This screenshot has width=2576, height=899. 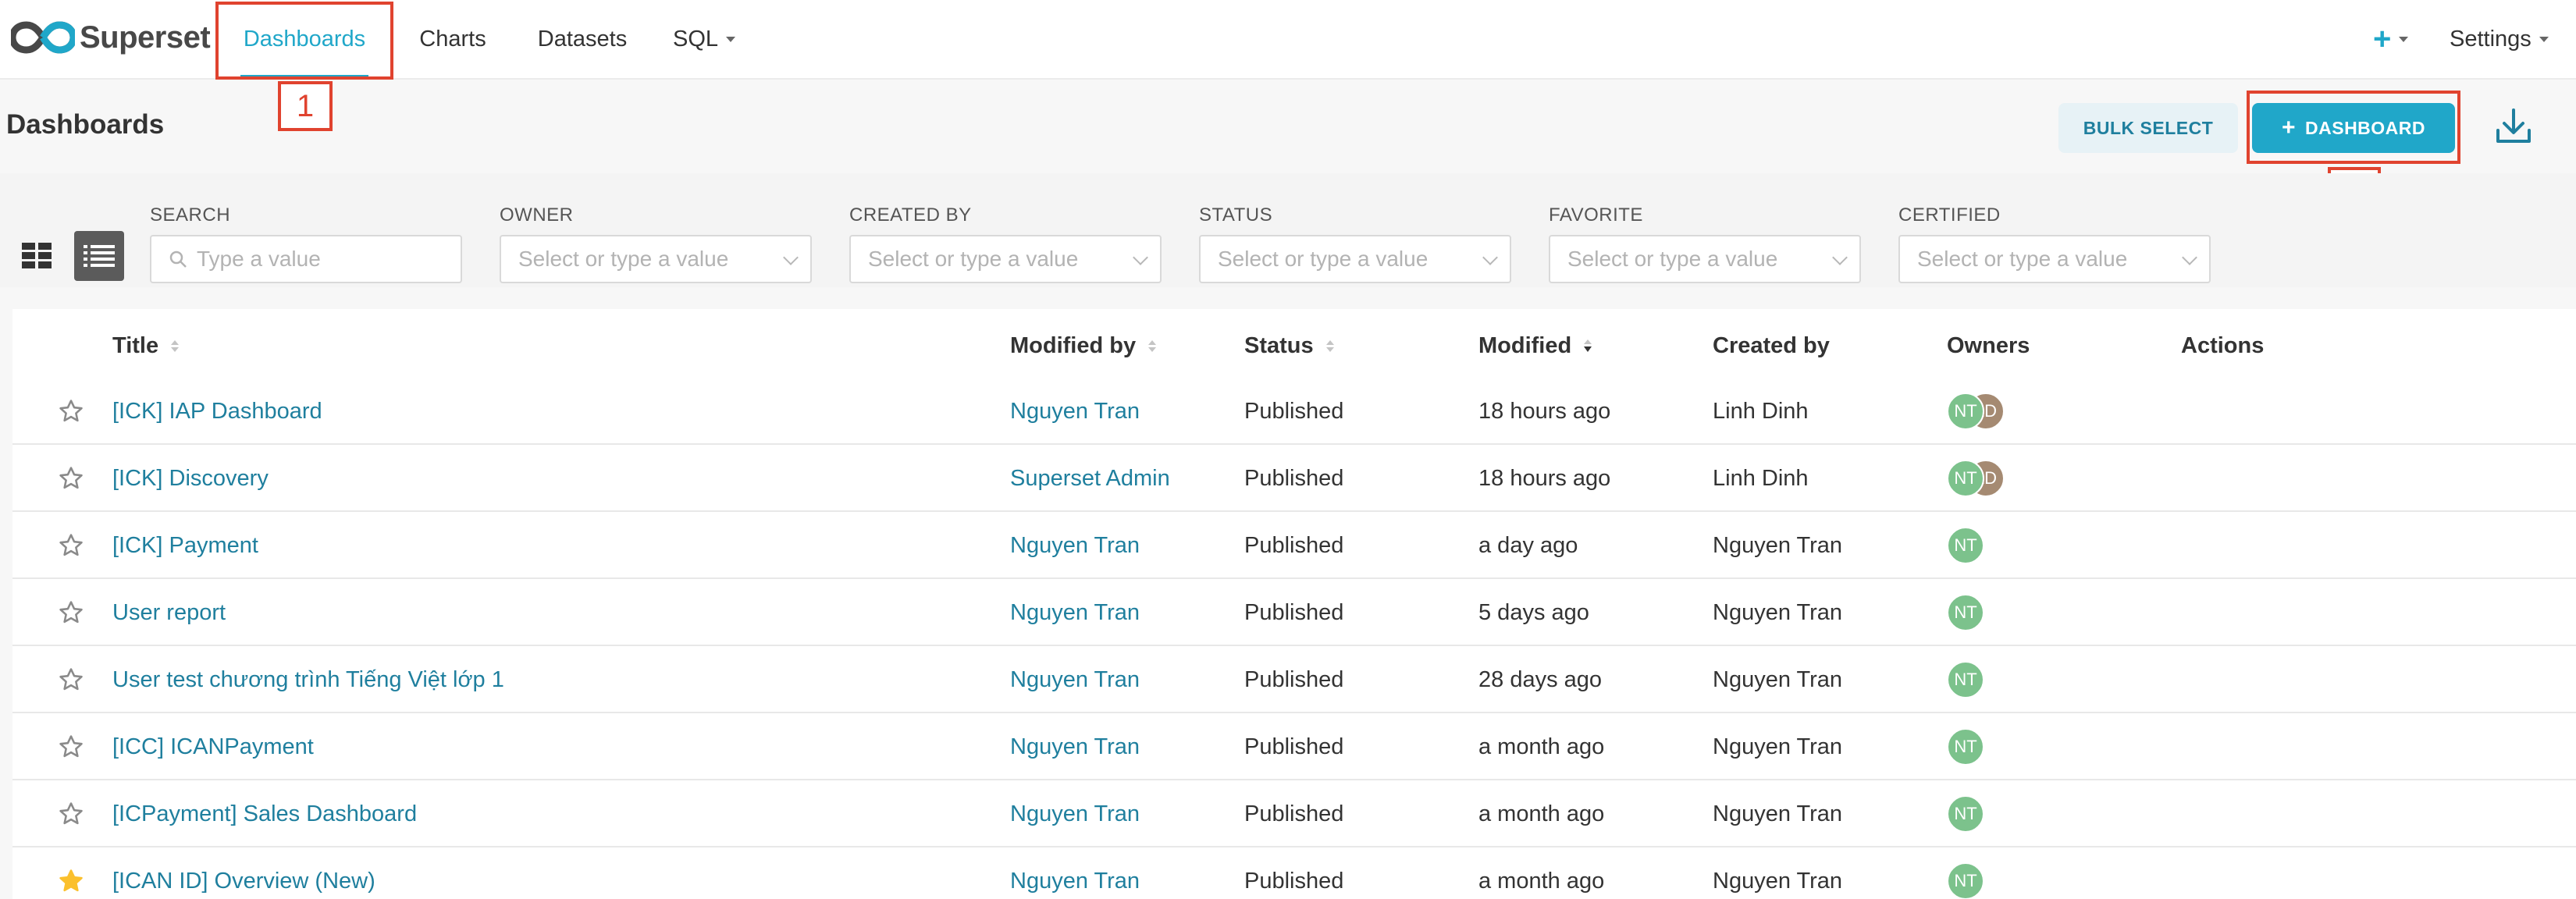 What do you see at coordinates (1672, 259) in the screenshot?
I see `favorite-select-placeholder: Select or type a value` at bounding box center [1672, 259].